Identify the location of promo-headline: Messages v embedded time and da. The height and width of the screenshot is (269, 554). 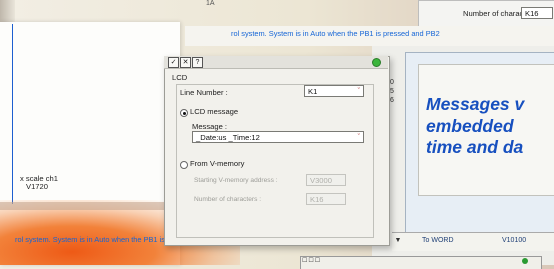
(475, 126).